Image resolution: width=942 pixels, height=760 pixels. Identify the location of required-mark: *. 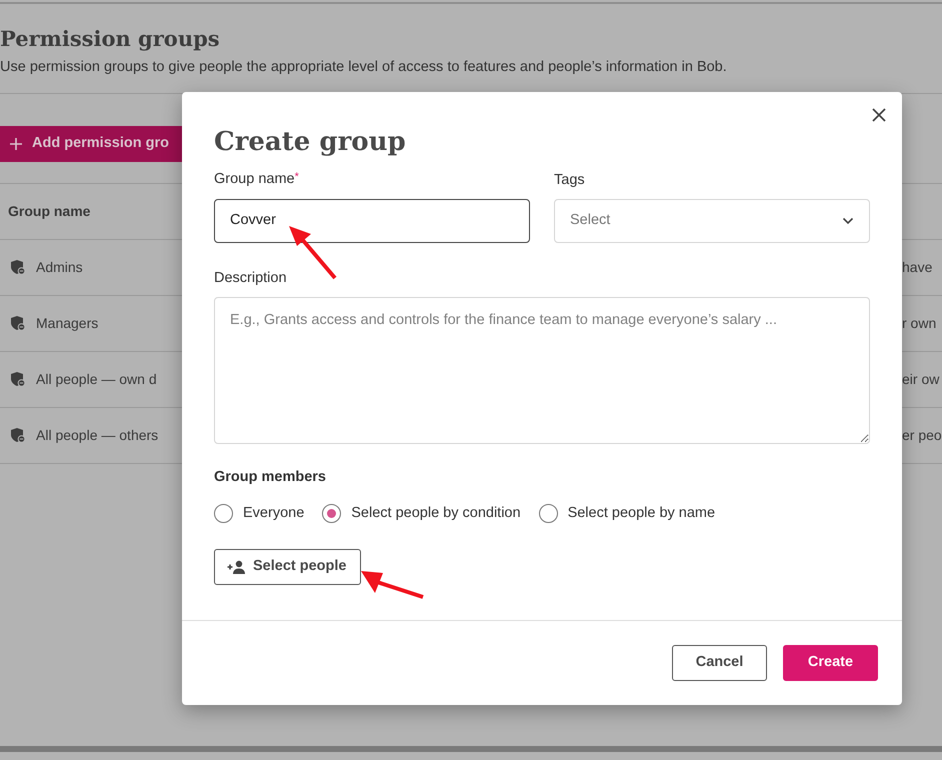
(296, 177).